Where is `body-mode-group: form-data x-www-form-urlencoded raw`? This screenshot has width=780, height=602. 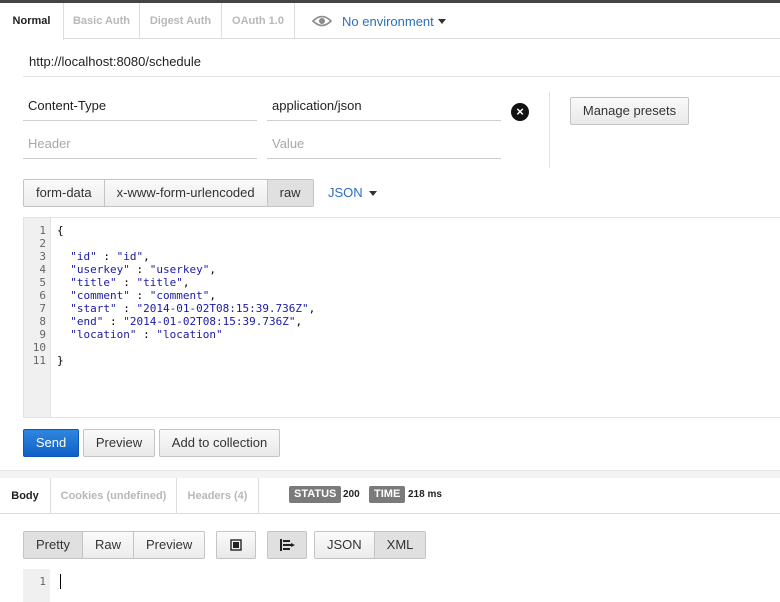
body-mode-group: form-data x-www-form-urlencoded raw is located at coordinates (168, 193).